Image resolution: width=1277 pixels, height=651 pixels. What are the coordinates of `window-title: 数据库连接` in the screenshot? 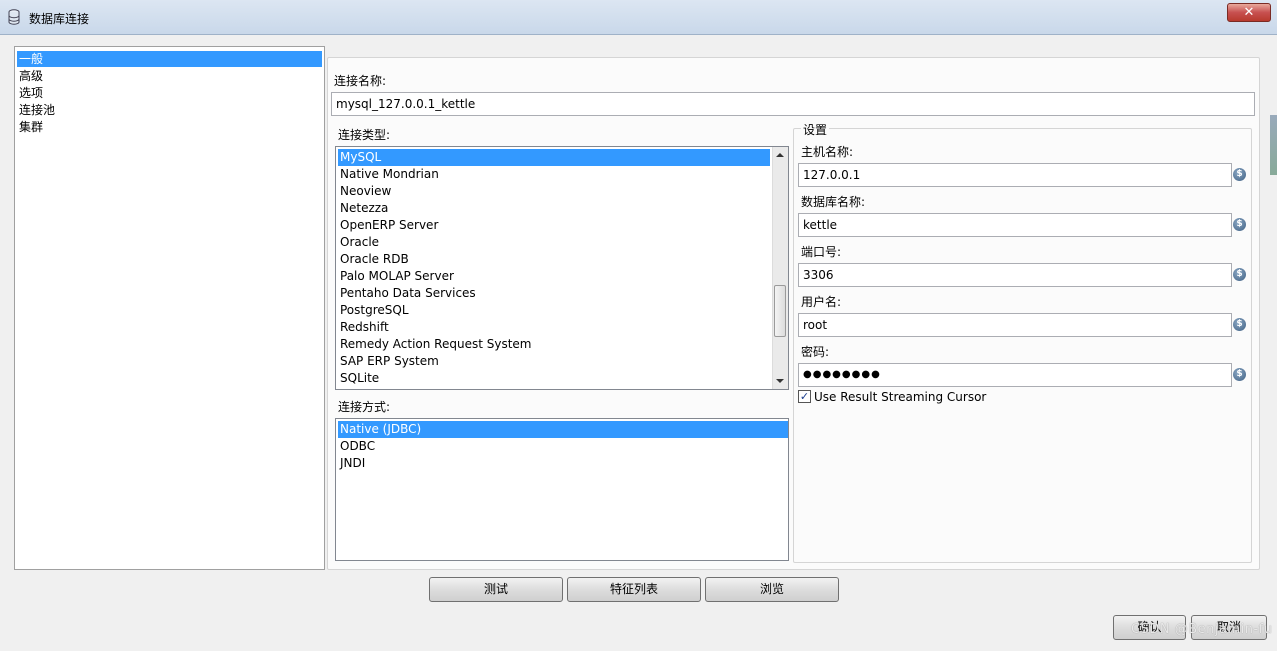 It's located at (59, 19).